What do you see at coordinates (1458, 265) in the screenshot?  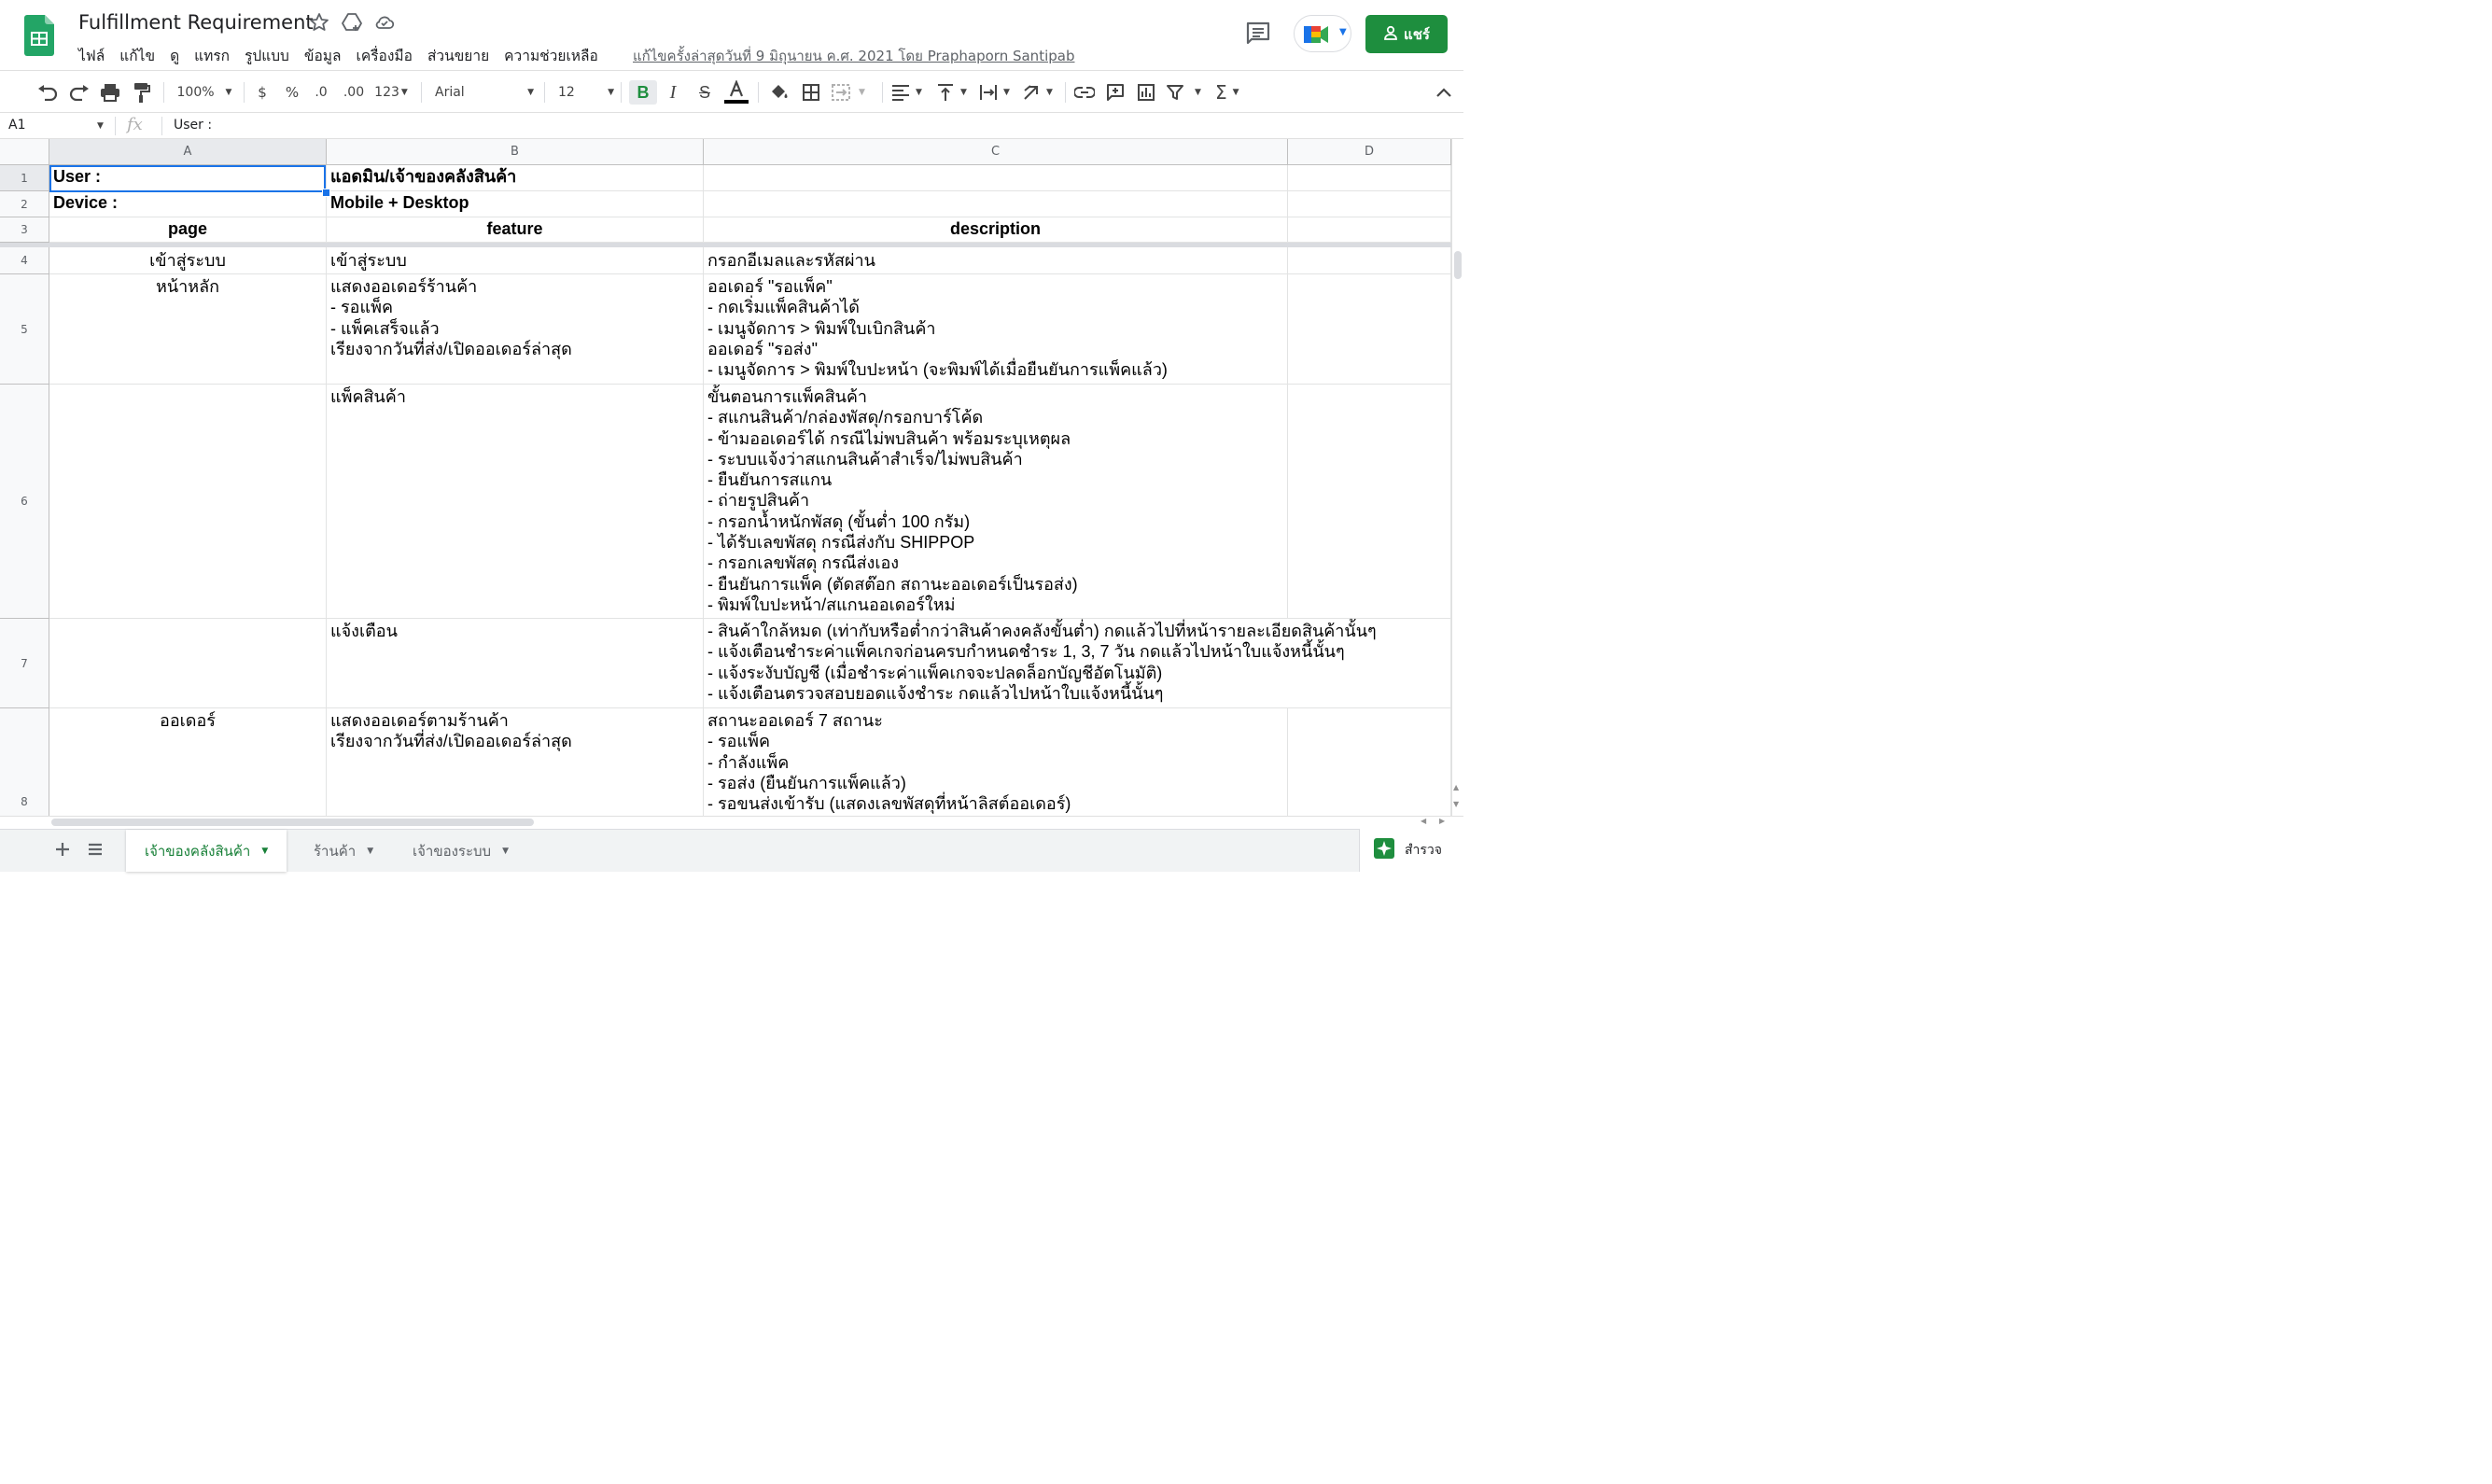 I see `vertical-scrollbar-thumb` at bounding box center [1458, 265].